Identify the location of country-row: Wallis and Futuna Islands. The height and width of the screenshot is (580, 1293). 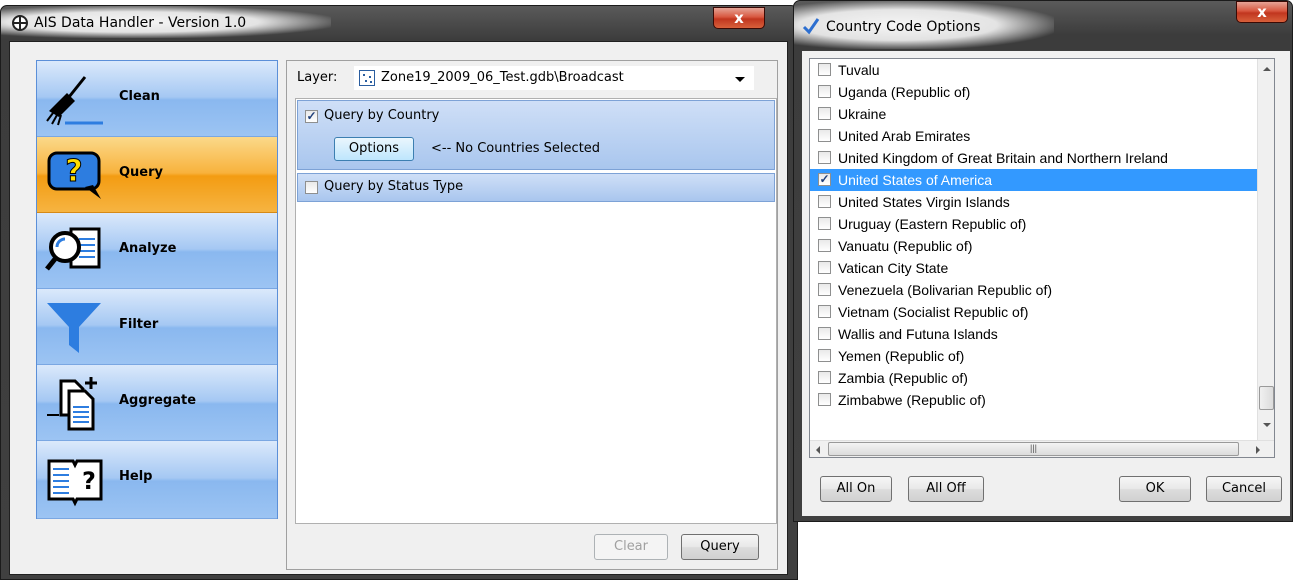
(1034, 334).